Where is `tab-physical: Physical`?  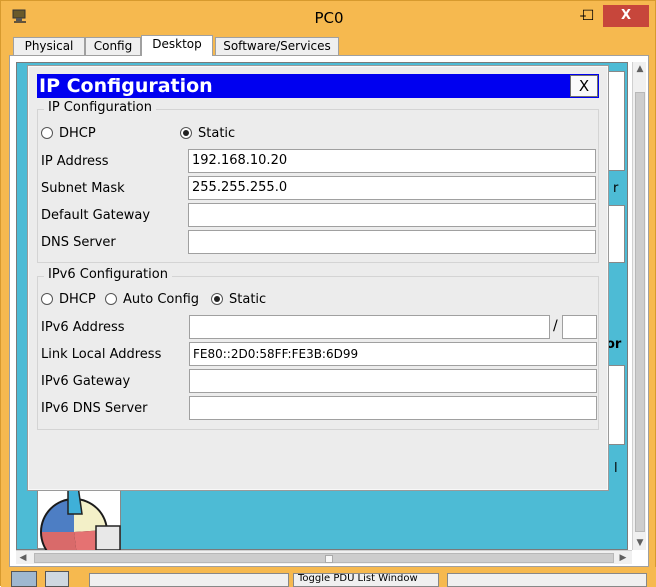
tab-physical: Physical is located at coordinates (49, 46).